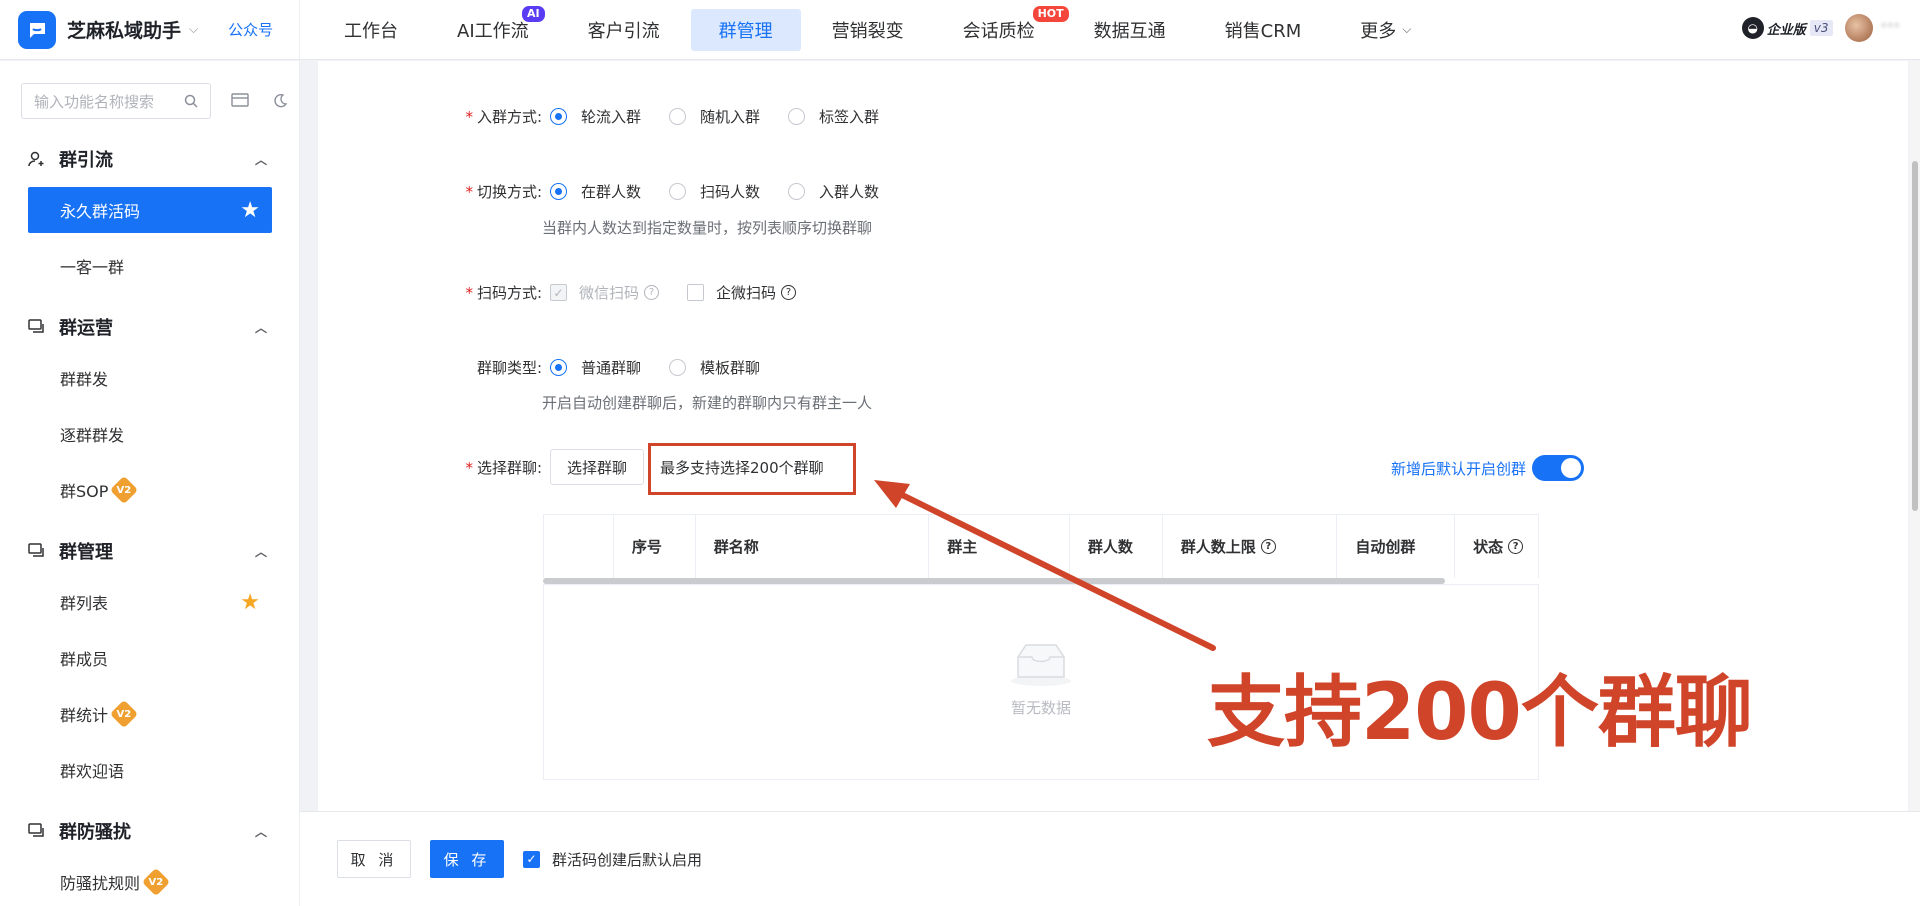 The image size is (1920, 906). What do you see at coordinates (149, 551) in the screenshot?
I see `sidebar-group-group-management: 群管理 ︿` at bounding box center [149, 551].